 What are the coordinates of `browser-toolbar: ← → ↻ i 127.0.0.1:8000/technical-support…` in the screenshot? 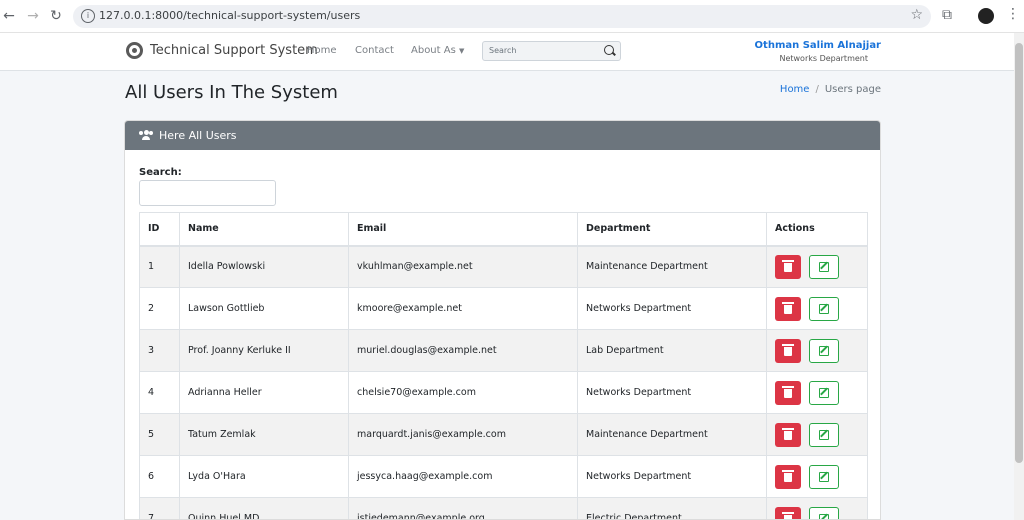 It's located at (512, 16).